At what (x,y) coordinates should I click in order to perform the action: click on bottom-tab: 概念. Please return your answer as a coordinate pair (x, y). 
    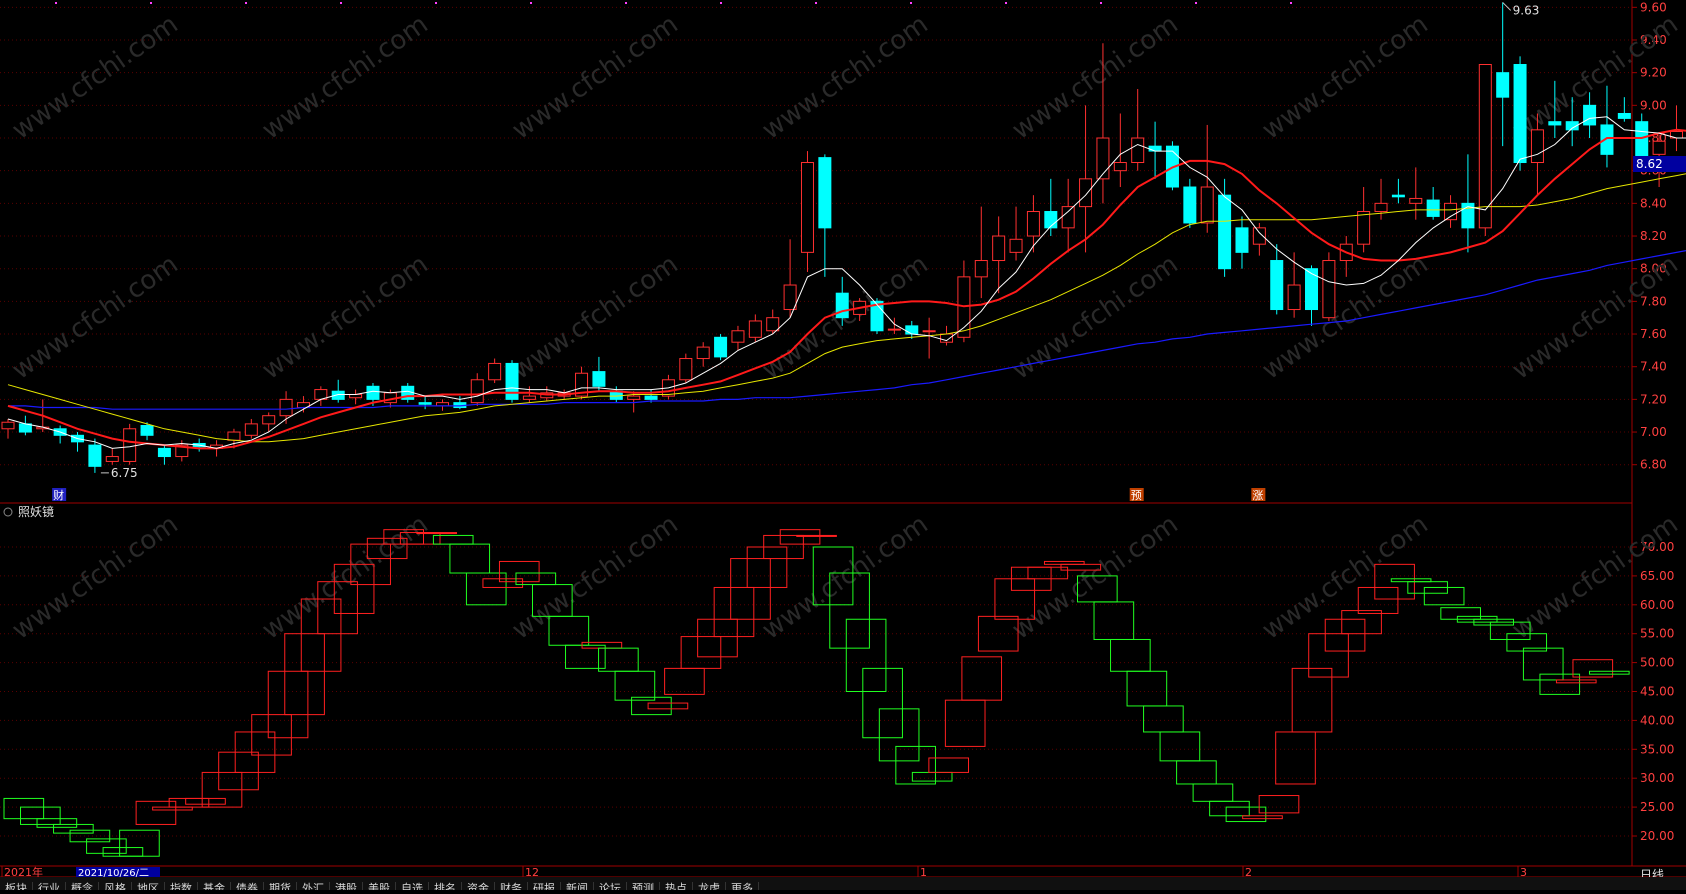
    Looking at the image, I should click on (82, 886).